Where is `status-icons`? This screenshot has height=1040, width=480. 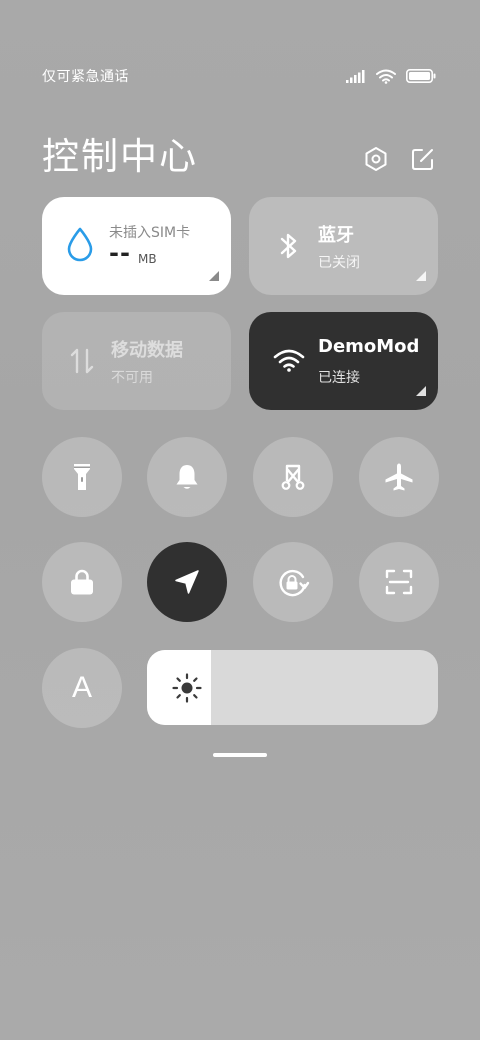
status-icons is located at coordinates (391, 76).